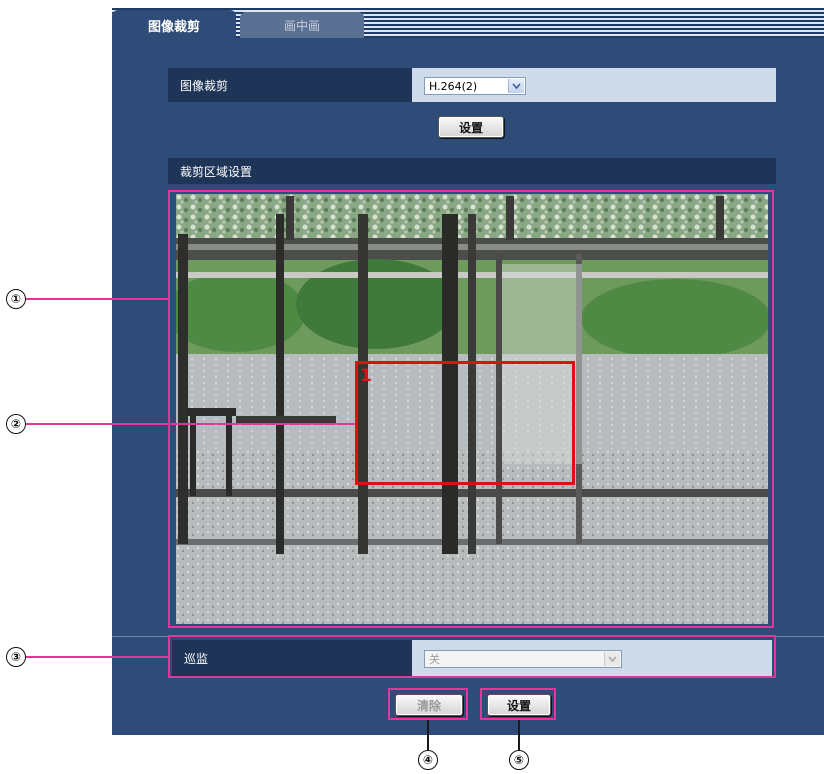  What do you see at coordinates (216, 171) in the screenshot?
I see `crop-area-title: 裁剪区域设置` at bounding box center [216, 171].